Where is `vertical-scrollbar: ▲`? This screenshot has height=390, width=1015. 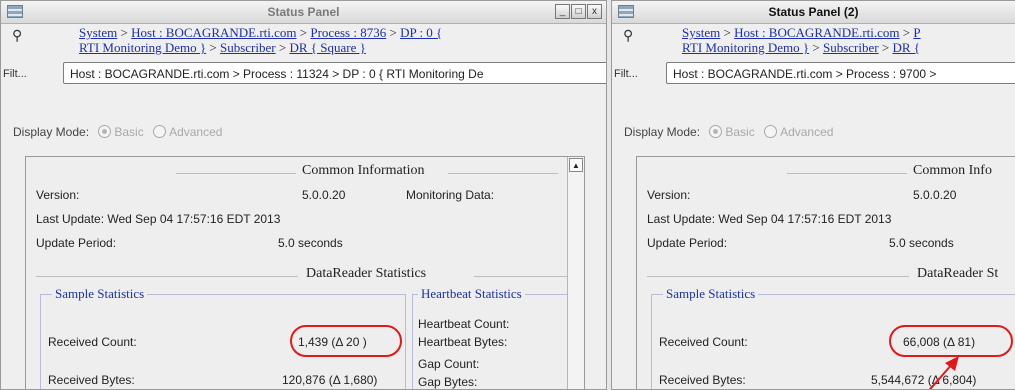 vertical-scrollbar: ▲ is located at coordinates (575, 273).